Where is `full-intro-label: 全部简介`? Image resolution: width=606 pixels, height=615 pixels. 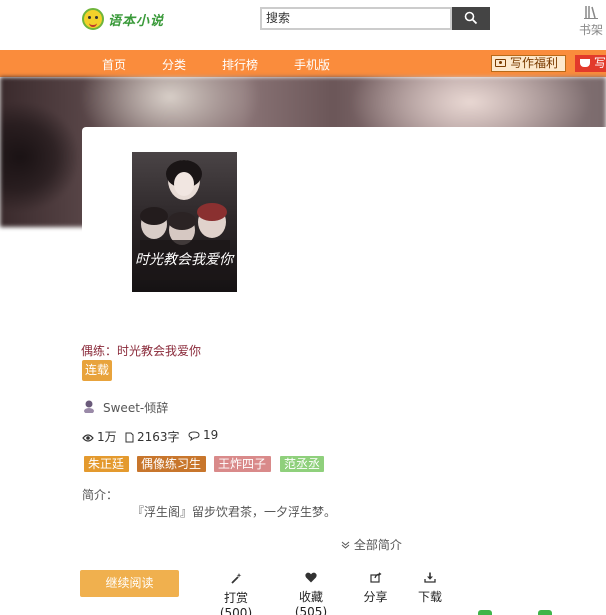 full-intro-label: 全部简介 is located at coordinates (377, 545).